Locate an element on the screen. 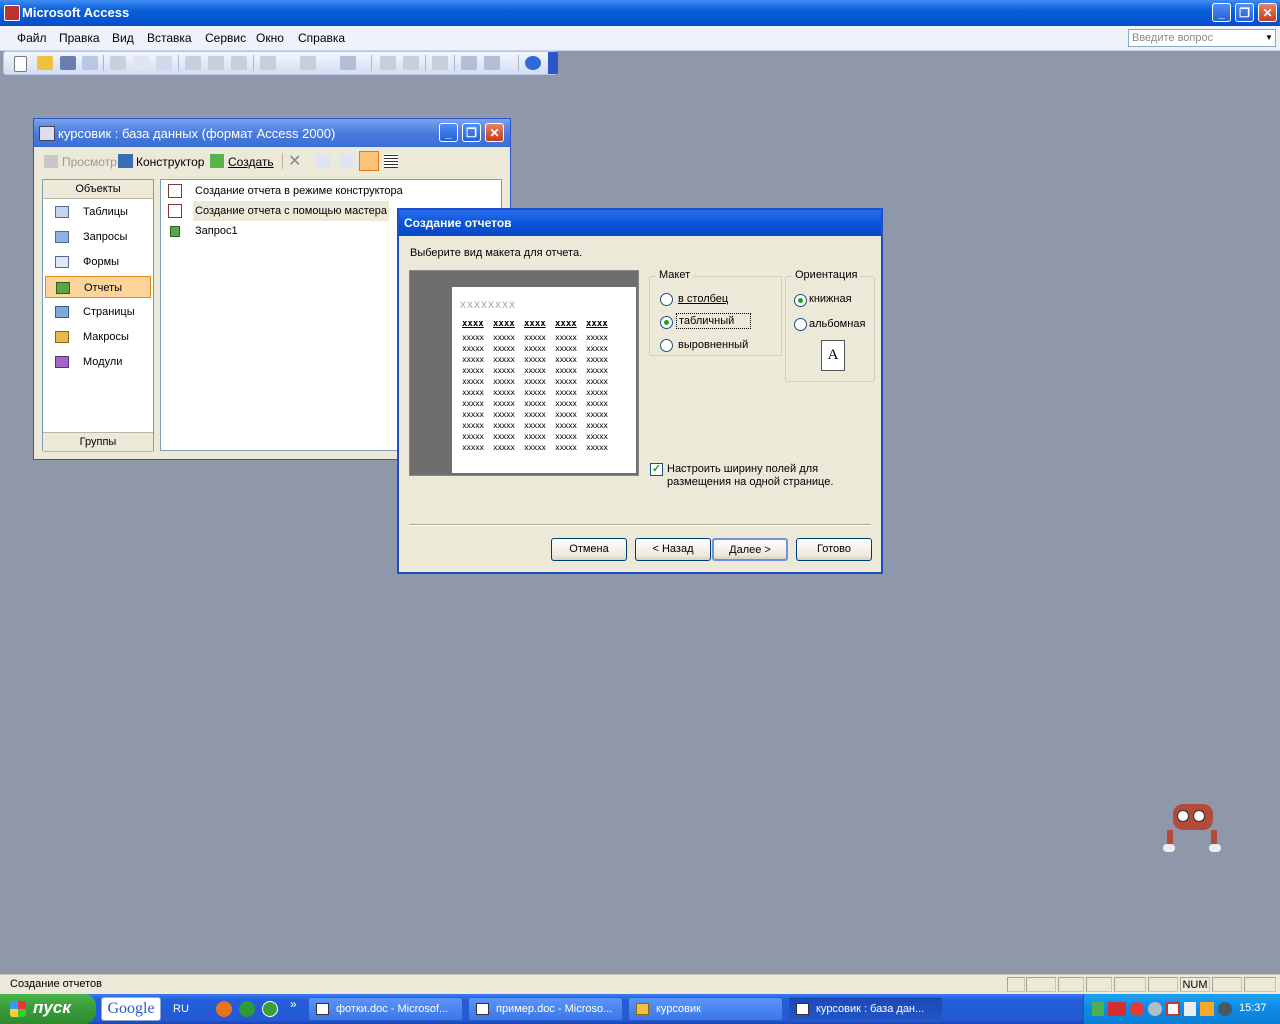  create-button: Создать is located at coordinates (251, 162).